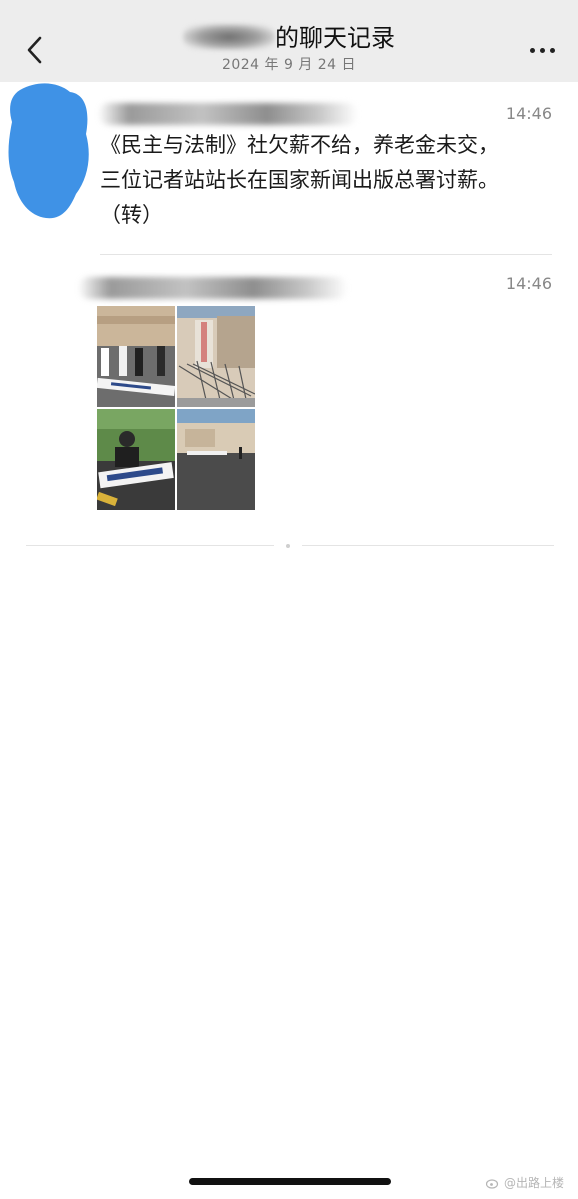 Image resolution: width=578 pixels, height=1199 pixels. Describe the element at coordinates (326, 254) in the screenshot. I see `message-divider` at that location.